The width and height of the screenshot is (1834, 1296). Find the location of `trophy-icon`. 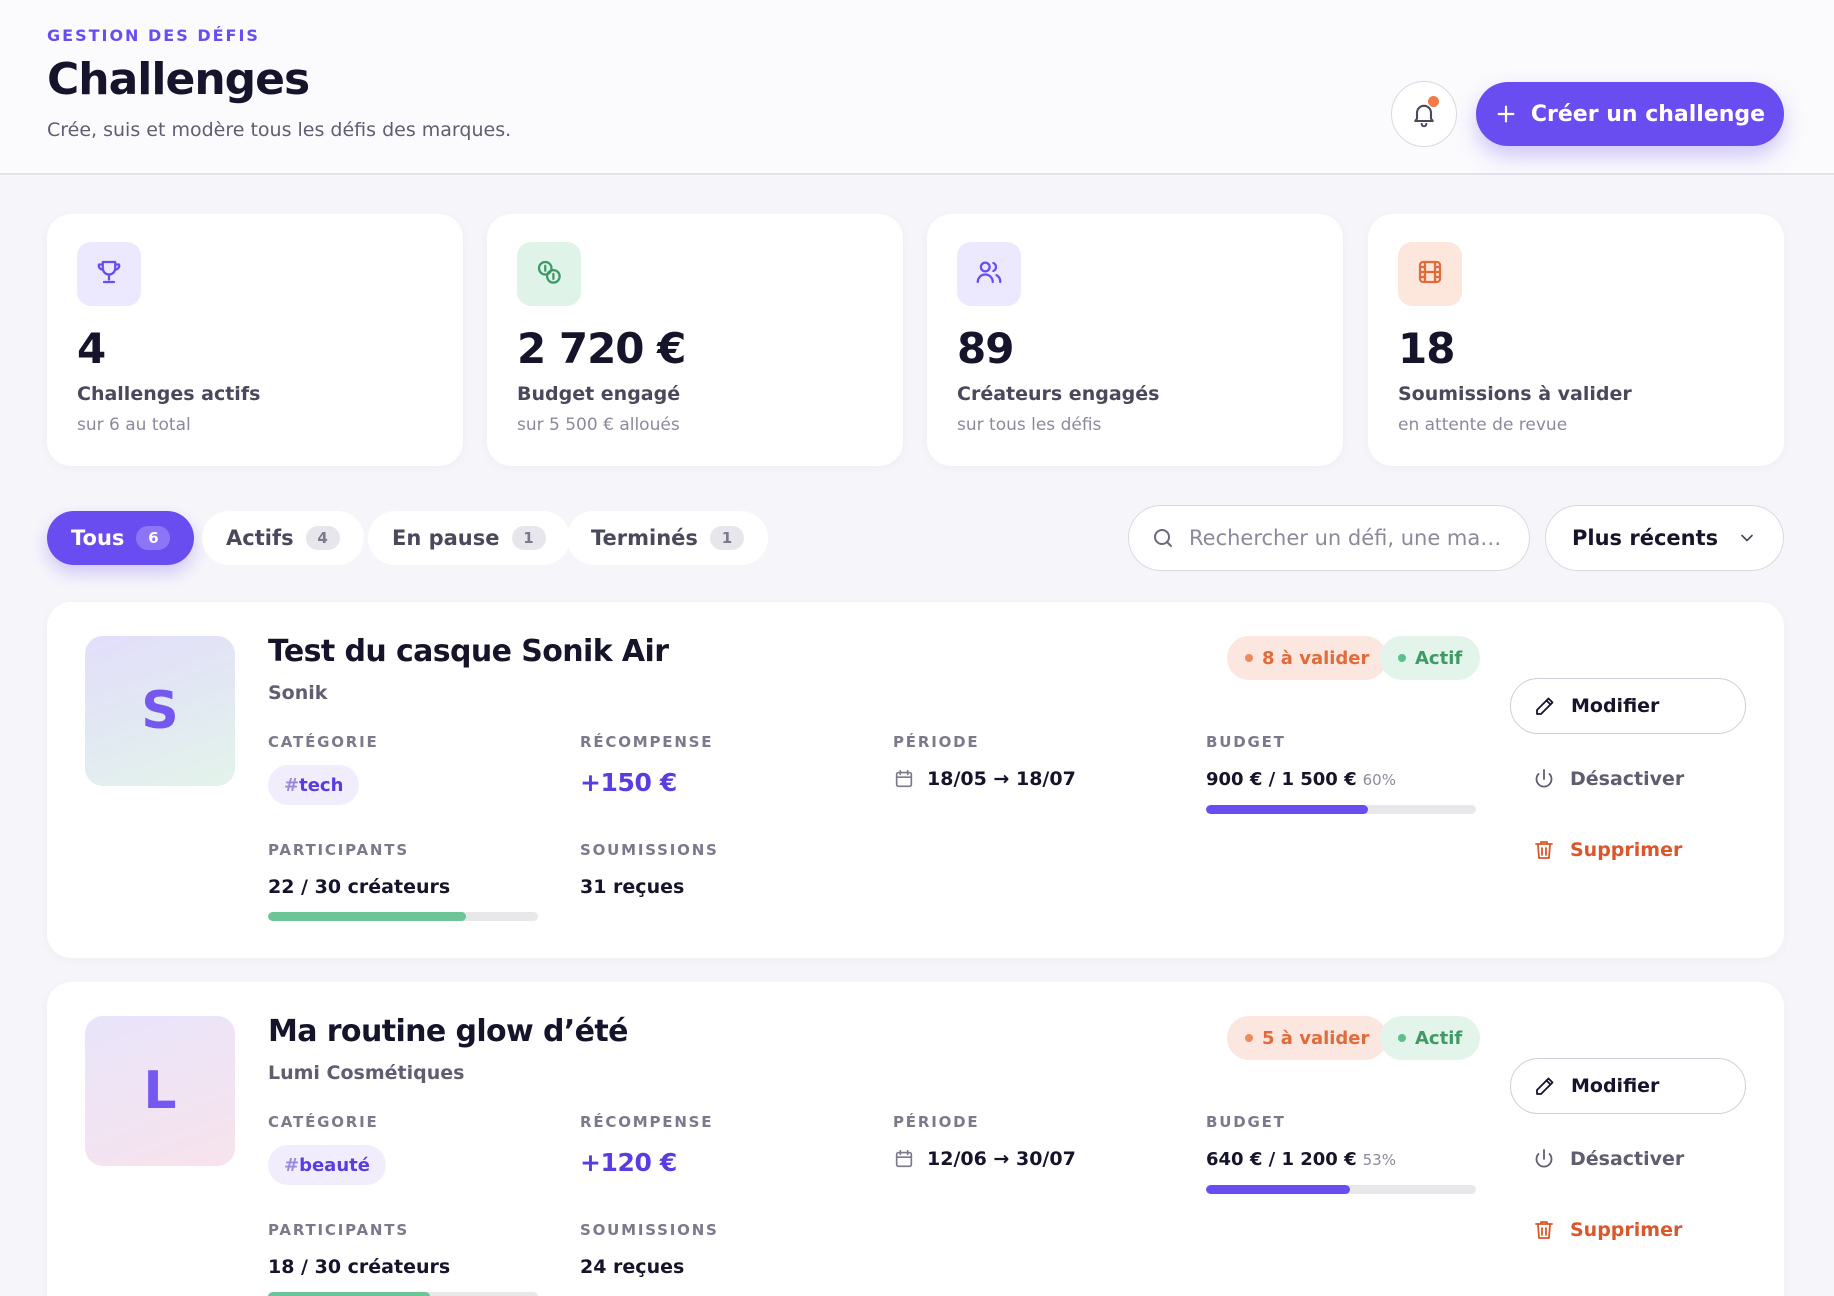

trophy-icon is located at coordinates (109, 274).